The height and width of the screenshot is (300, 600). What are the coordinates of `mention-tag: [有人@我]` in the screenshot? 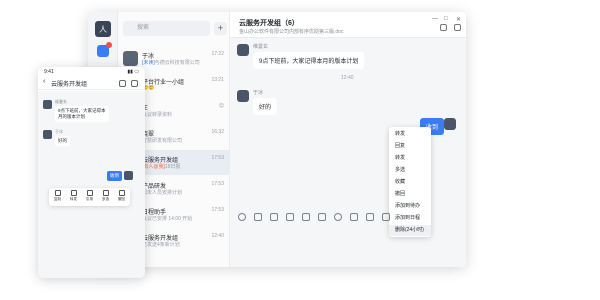 It's located at (153, 167).